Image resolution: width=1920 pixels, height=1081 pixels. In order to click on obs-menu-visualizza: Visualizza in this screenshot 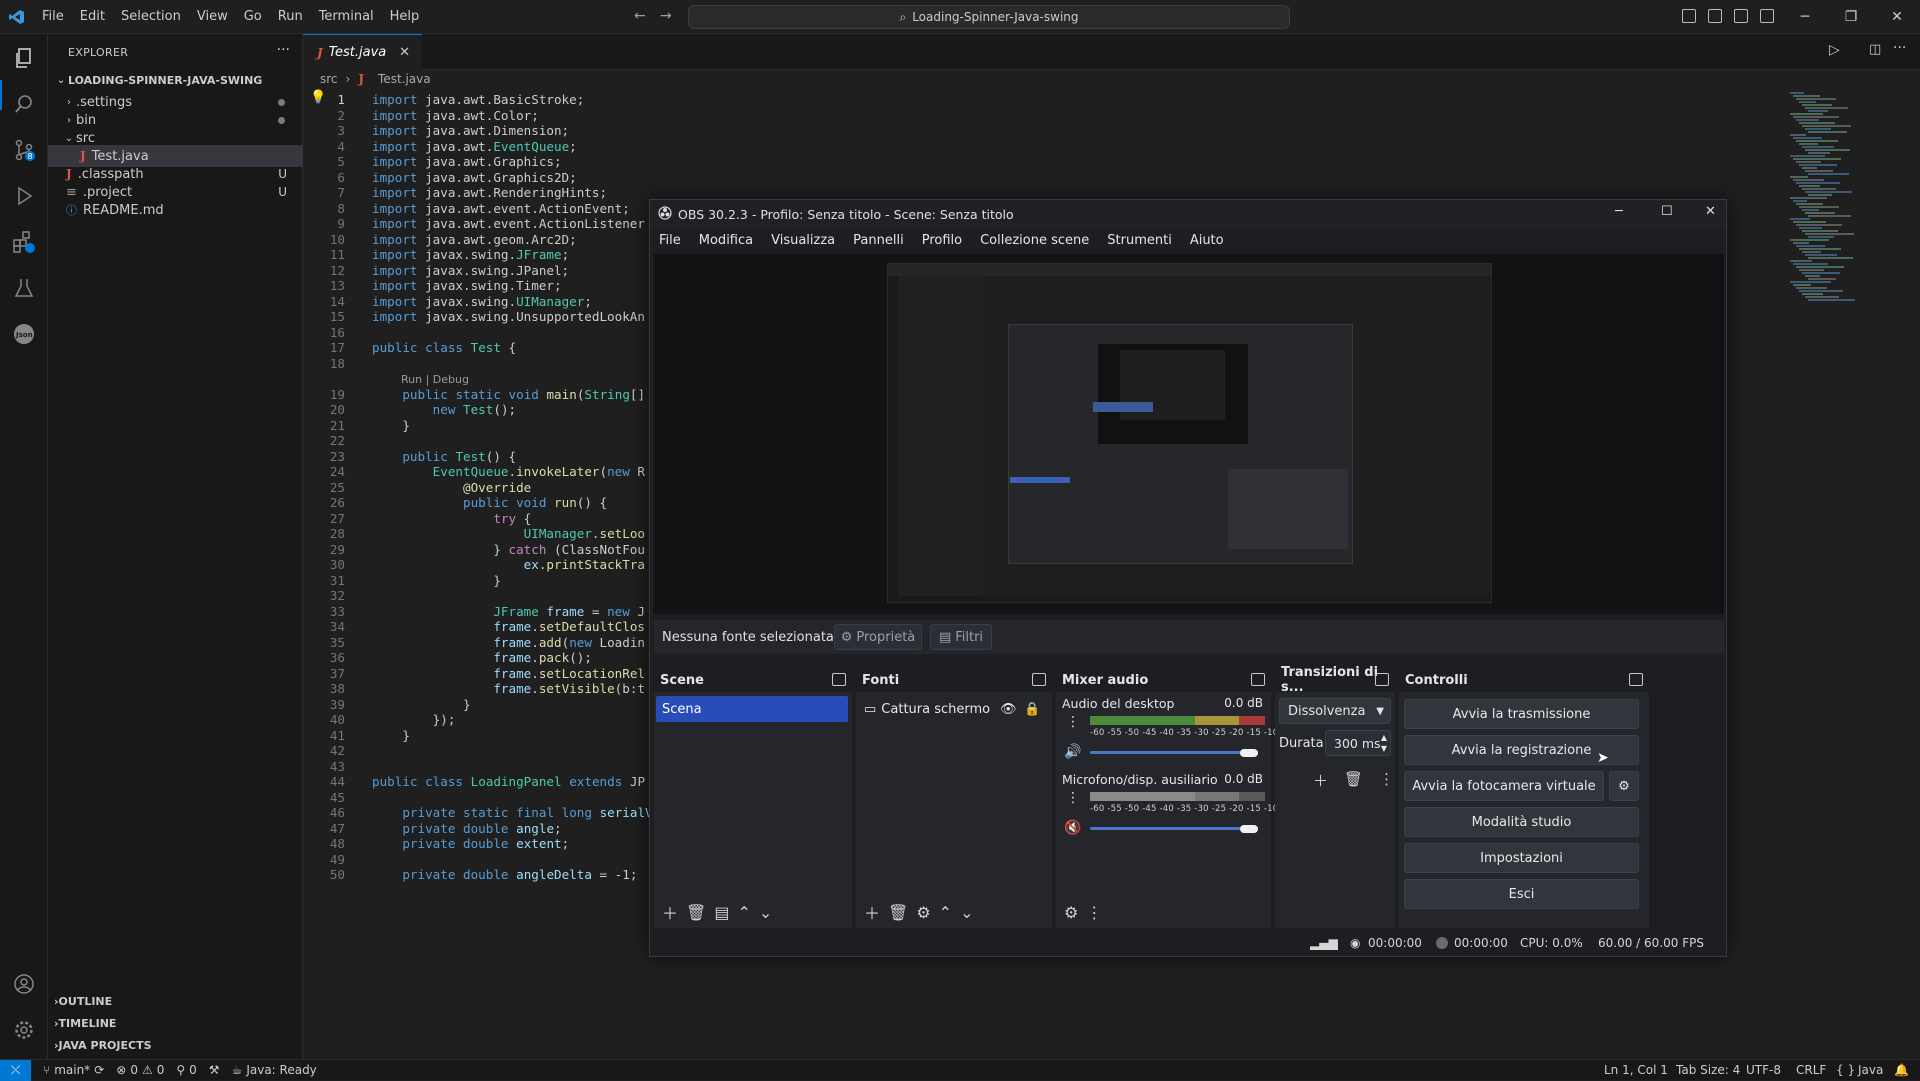, I will do `click(803, 240)`.